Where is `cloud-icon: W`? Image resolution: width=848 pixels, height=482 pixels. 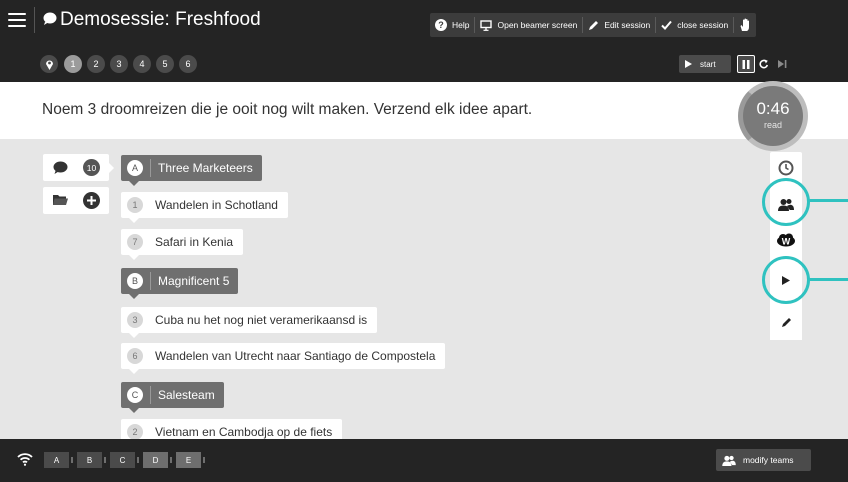
cloud-icon: W is located at coordinates (786, 240).